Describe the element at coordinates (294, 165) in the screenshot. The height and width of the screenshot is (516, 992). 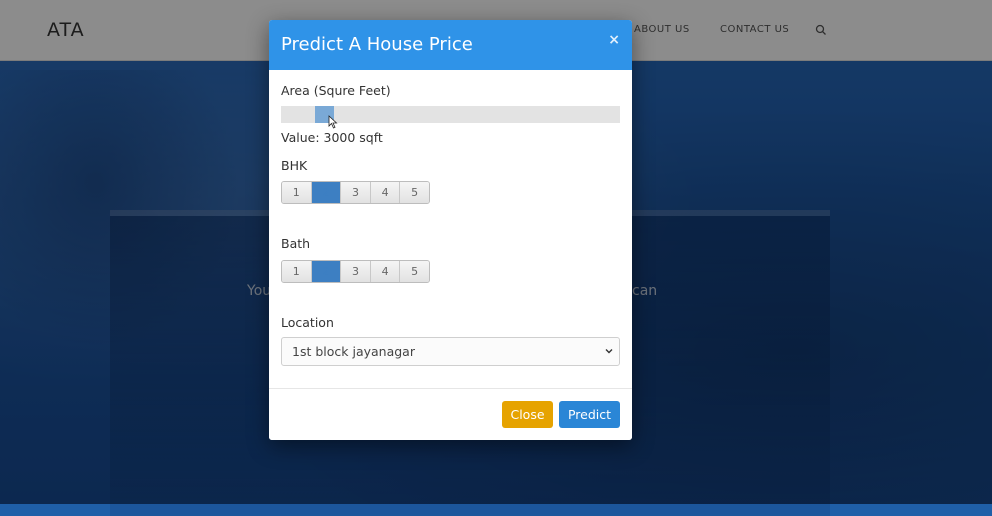
I see `bhk-label: BHK` at that location.